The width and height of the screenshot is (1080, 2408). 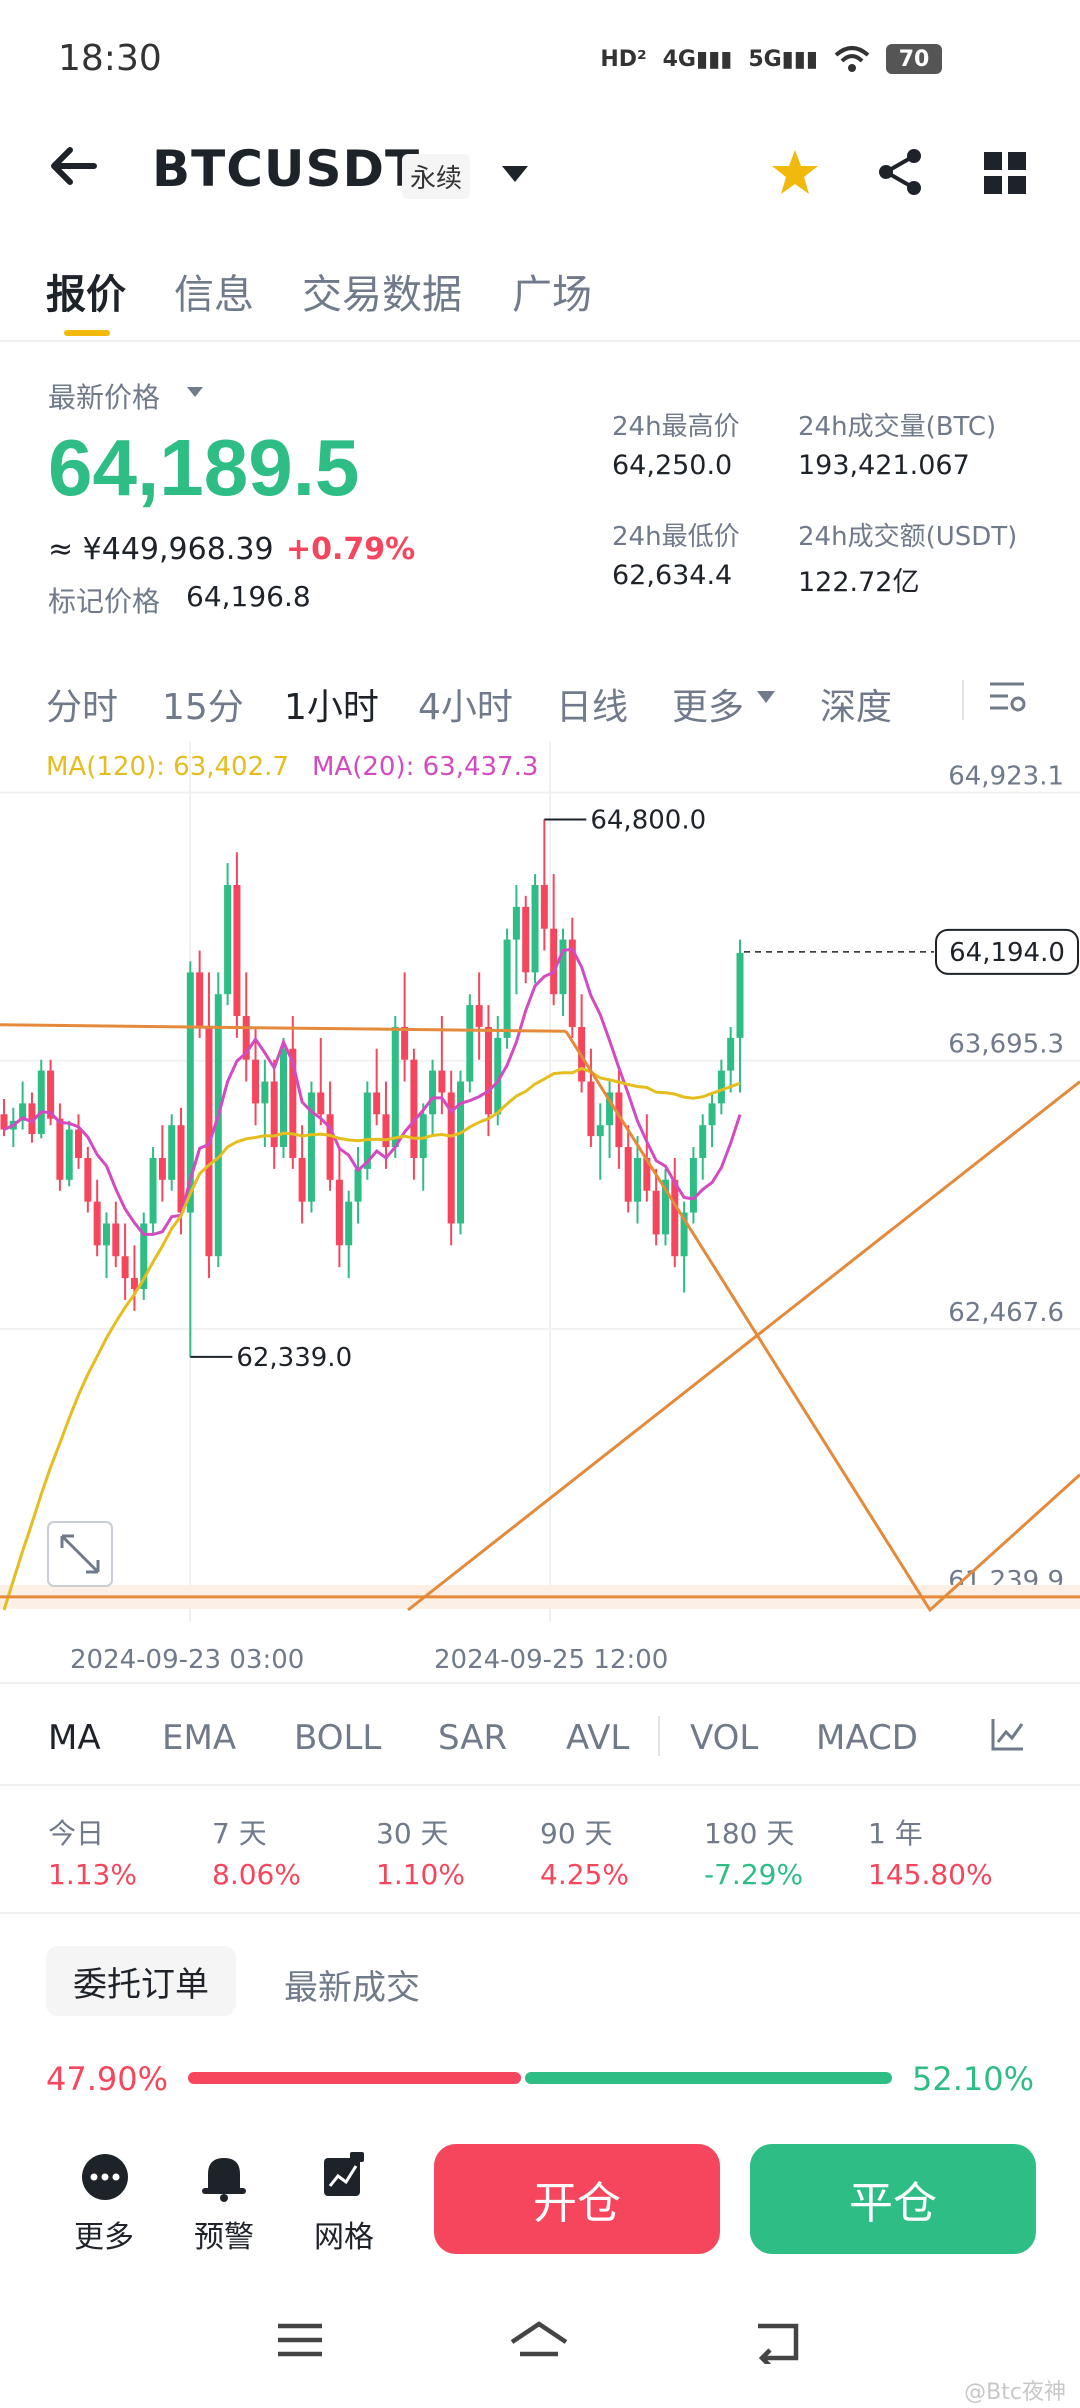 What do you see at coordinates (352, 1984) in the screenshot?
I see `tab-latest-trades: 最新成交` at bounding box center [352, 1984].